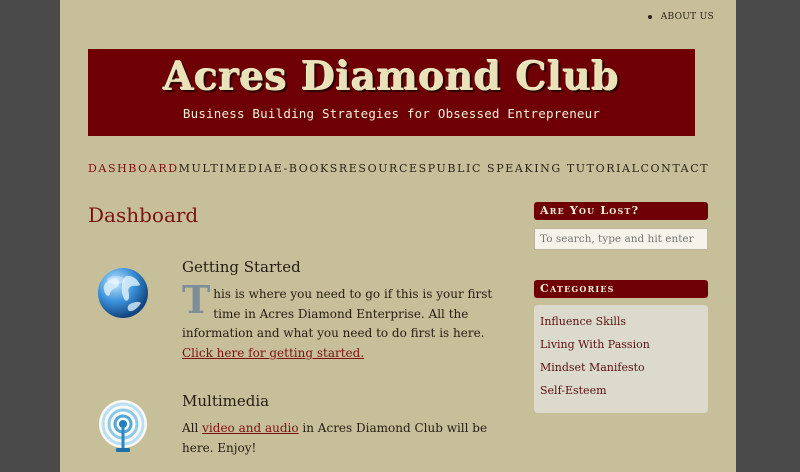 The image size is (800, 472). Describe the element at coordinates (621, 289) in the screenshot. I see `categories-title: Categories` at that location.